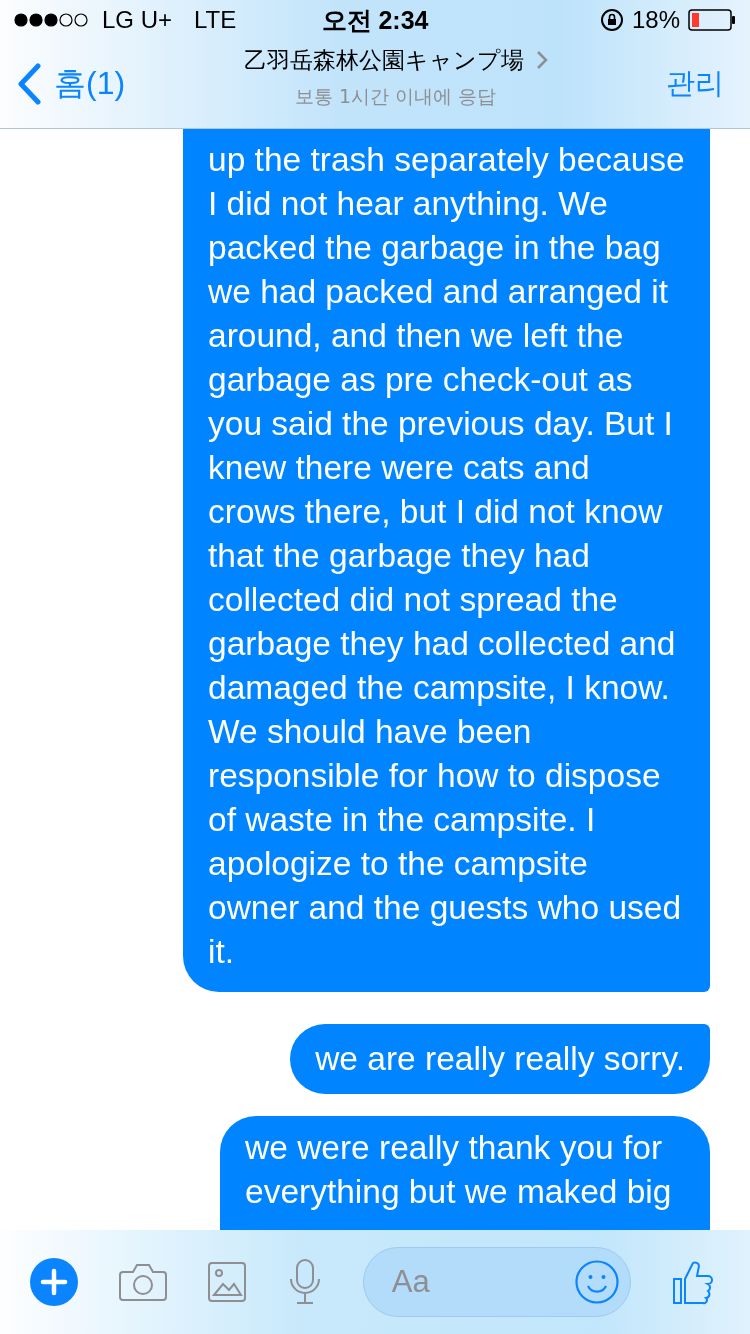 The image size is (750, 1334). Describe the element at coordinates (375, 20) in the screenshot. I see `status-time: 오전 2:34` at that location.